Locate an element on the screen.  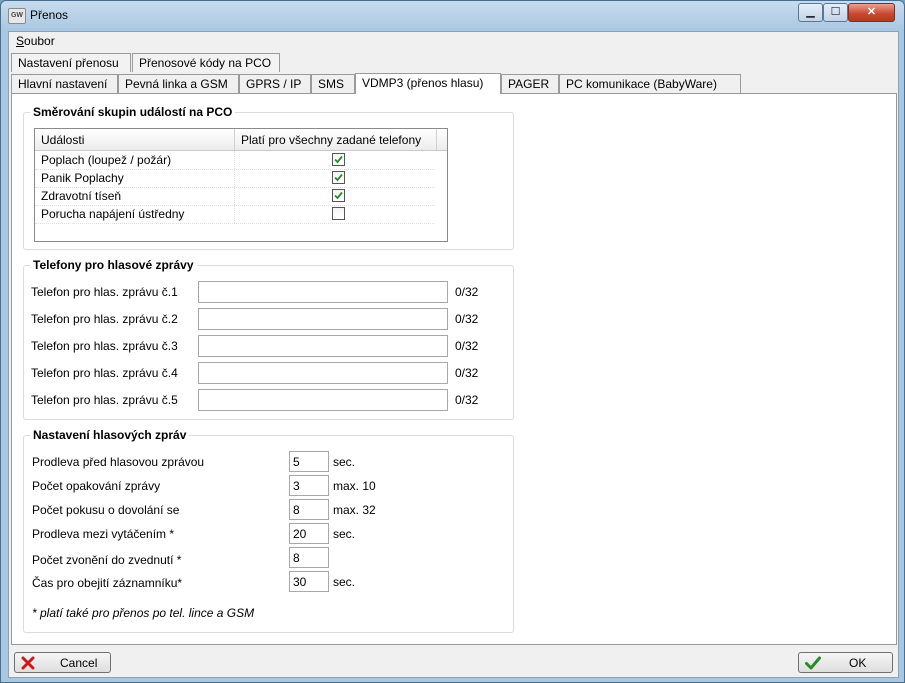
event-name: Panik Poplachy is located at coordinates (82, 178).